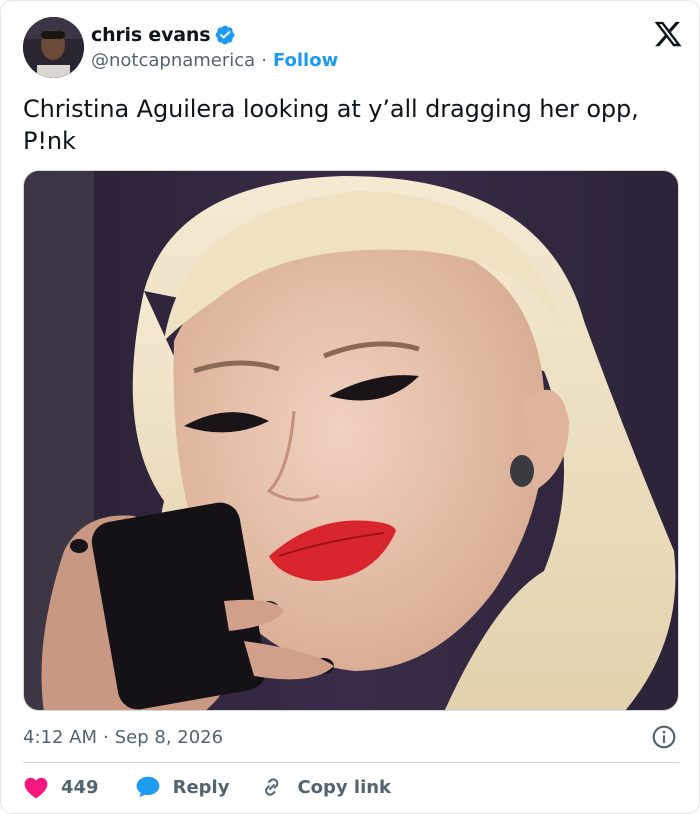 The image size is (700, 814). I want to click on tweet-meta: 4:12 AM · Sep 8, 2026, so click(351, 737).